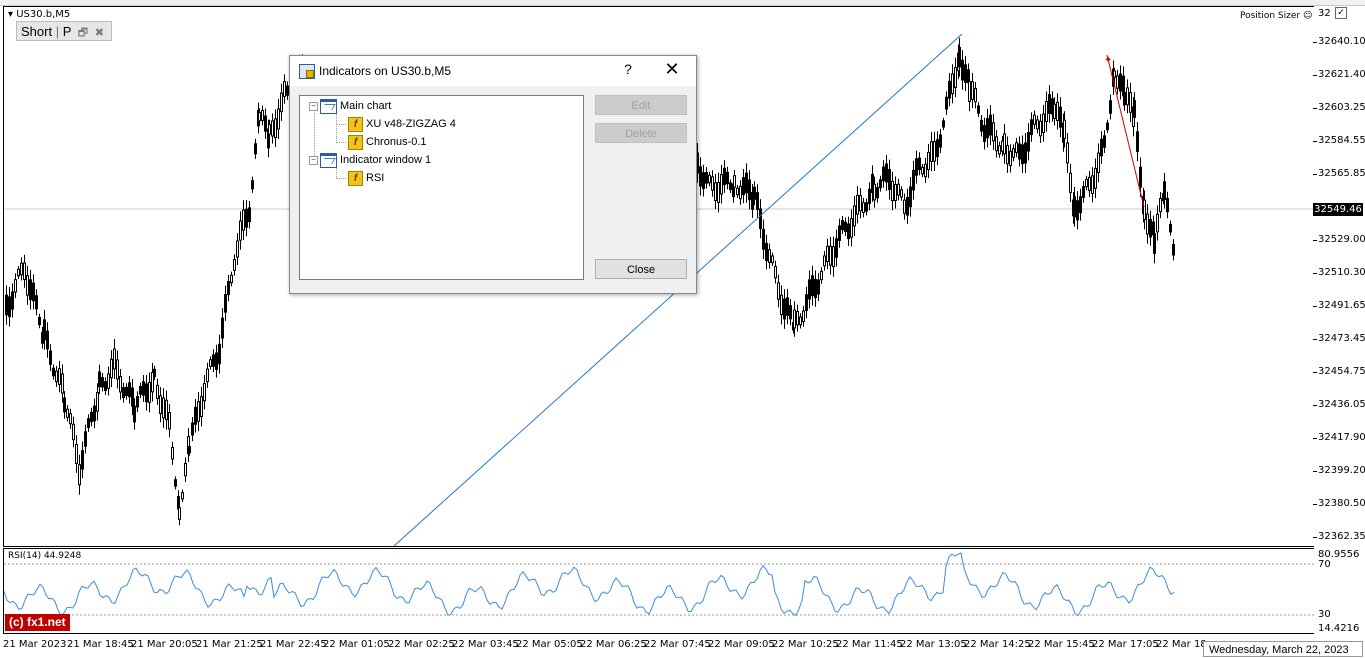 The height and width of the screenshot is (658, 1365). I want to click on arrow-marker: ✦, so click(1108, 60).